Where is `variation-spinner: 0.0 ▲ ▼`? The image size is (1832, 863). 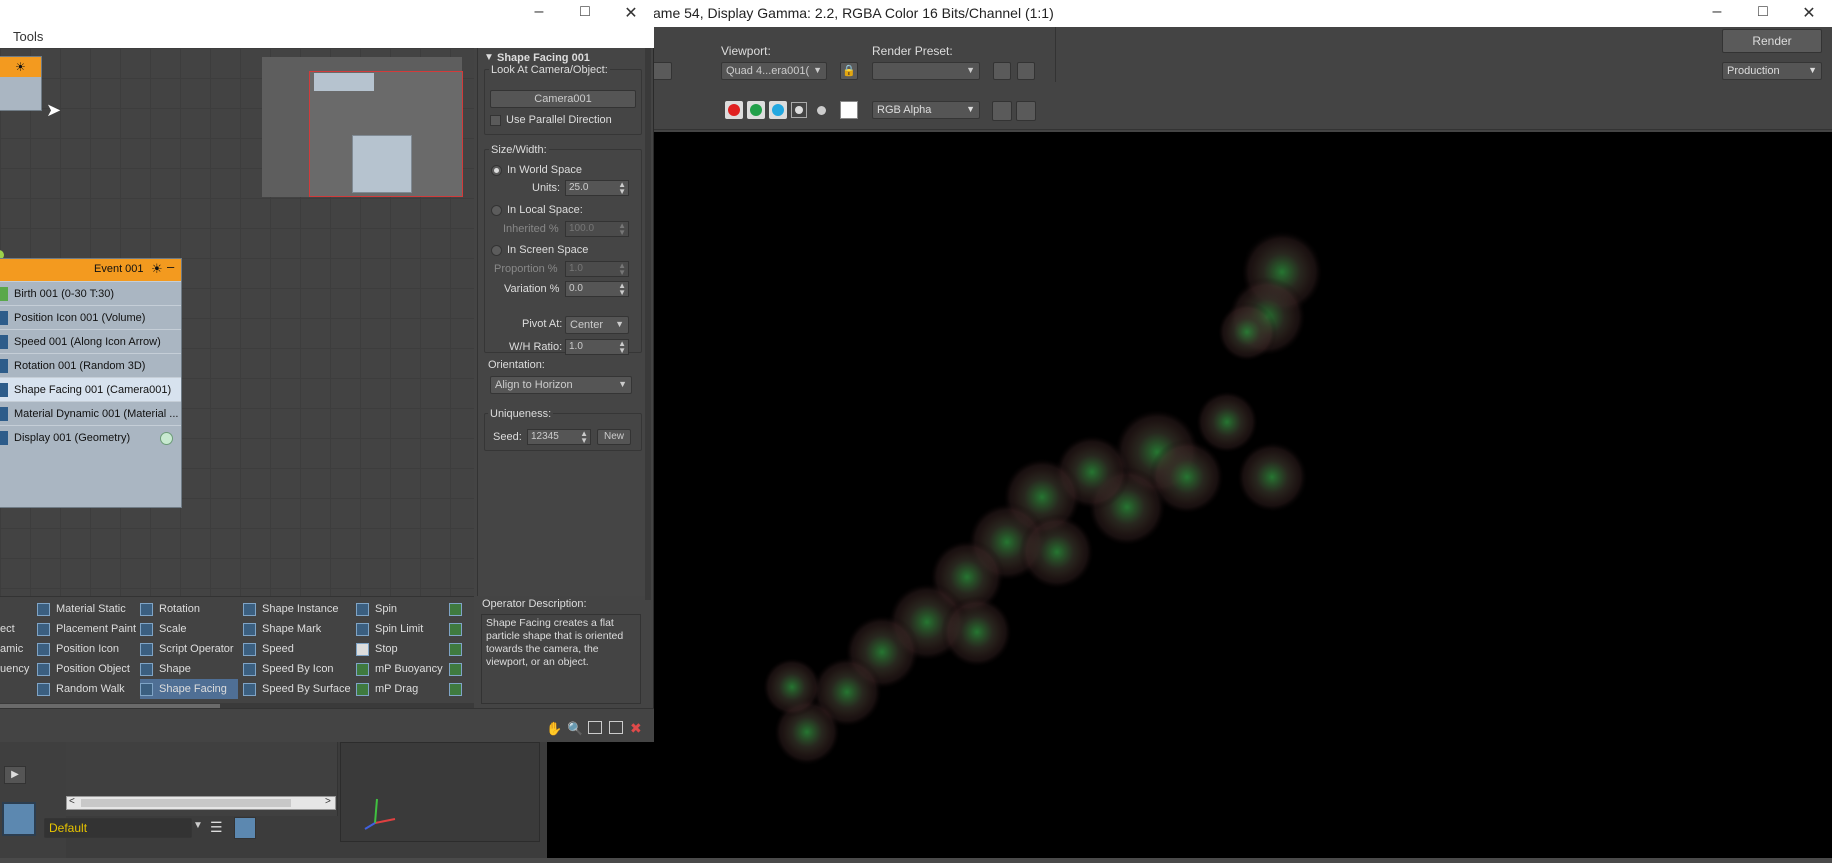
variation-spinner: 0.0 ▲ ▼ is located at coordinates (597, 289).